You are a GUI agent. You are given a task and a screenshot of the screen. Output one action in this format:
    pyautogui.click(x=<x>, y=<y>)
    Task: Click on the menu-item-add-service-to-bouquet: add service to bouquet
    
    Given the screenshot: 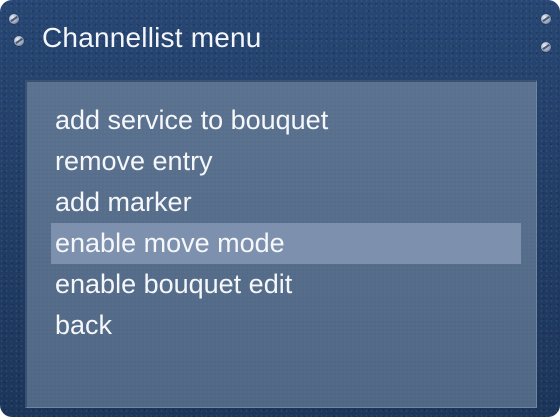 What is the action you would take?
    pyautogui.click(x=286, y=120)
    